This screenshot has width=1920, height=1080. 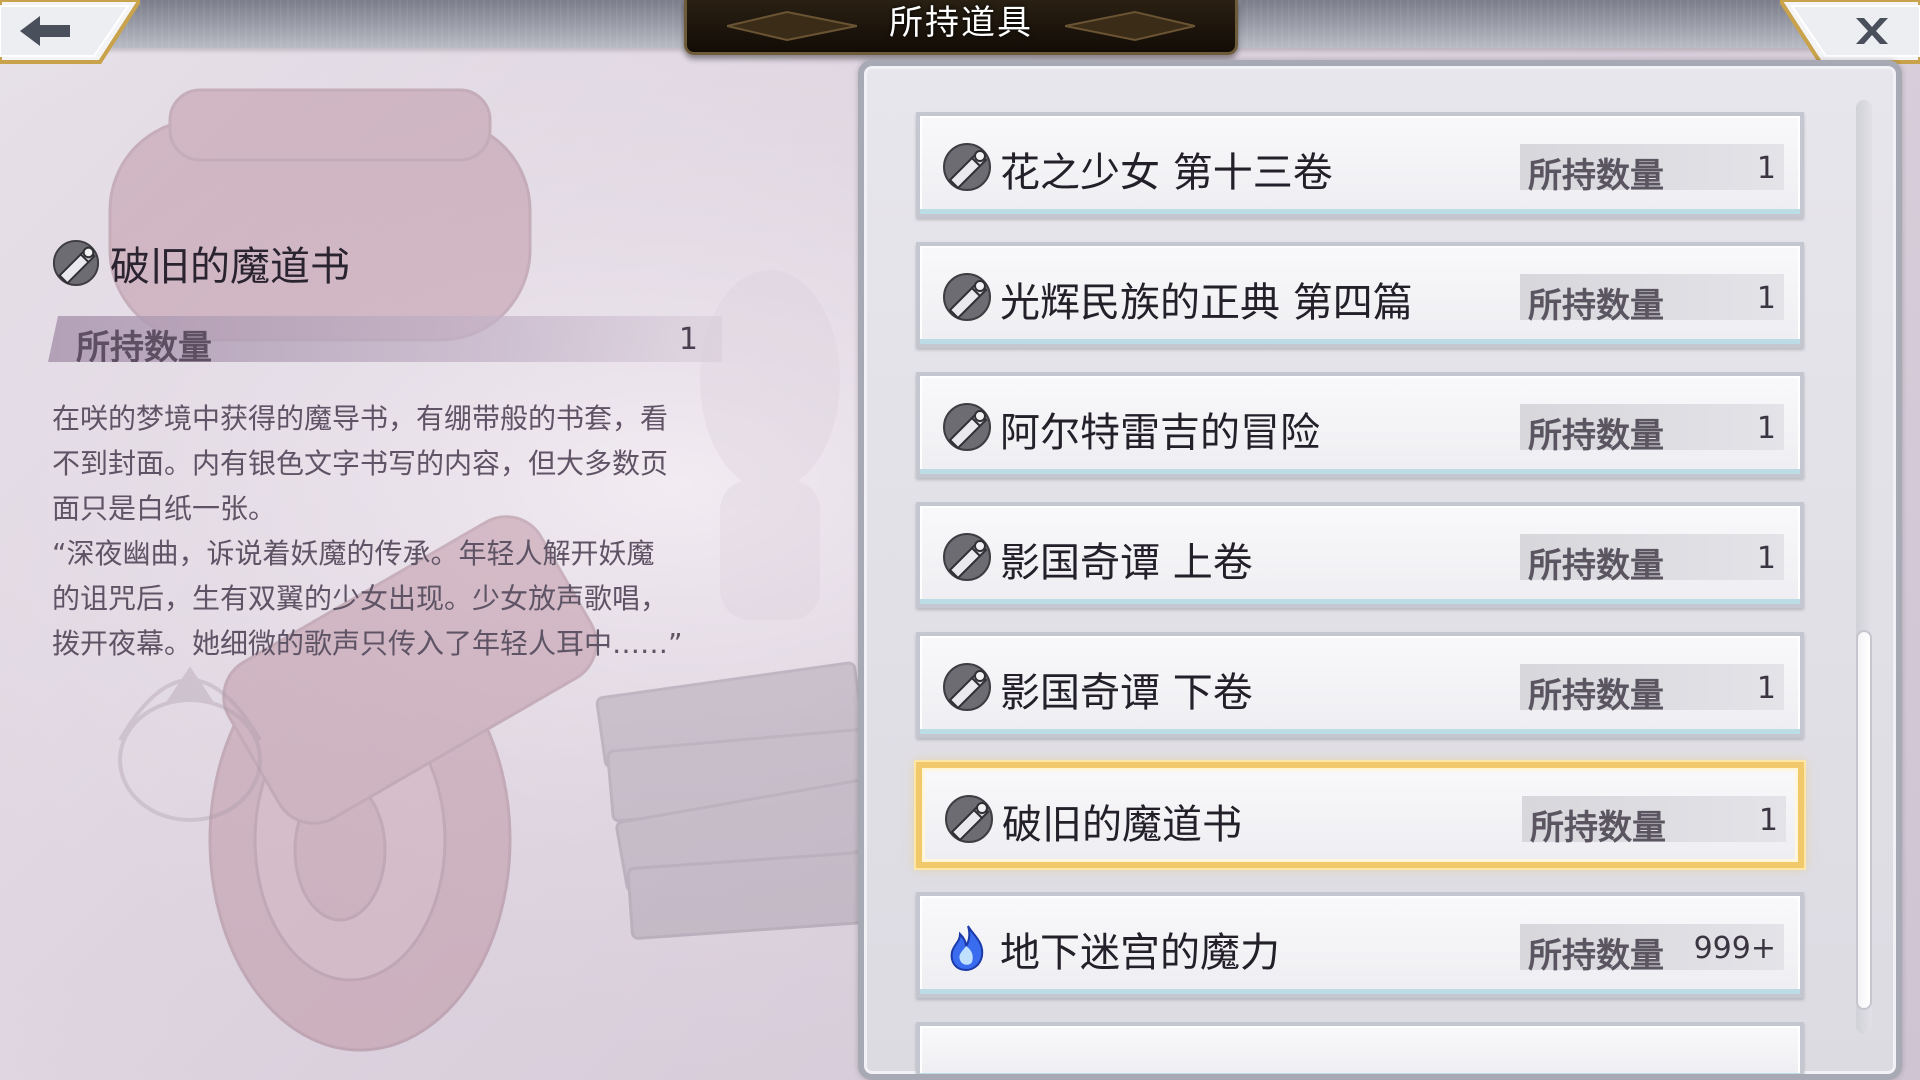 I want to click on detail-header: 破旧的魔道书, so click(x=201, y=263).